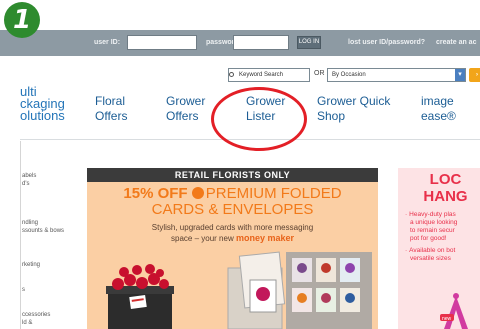 Image resolution: width=480 pixels, height=329 pixels. Describe the element at coordinates (454, 311) in the screenshot. I see `hanger-product-image: new` at that location.